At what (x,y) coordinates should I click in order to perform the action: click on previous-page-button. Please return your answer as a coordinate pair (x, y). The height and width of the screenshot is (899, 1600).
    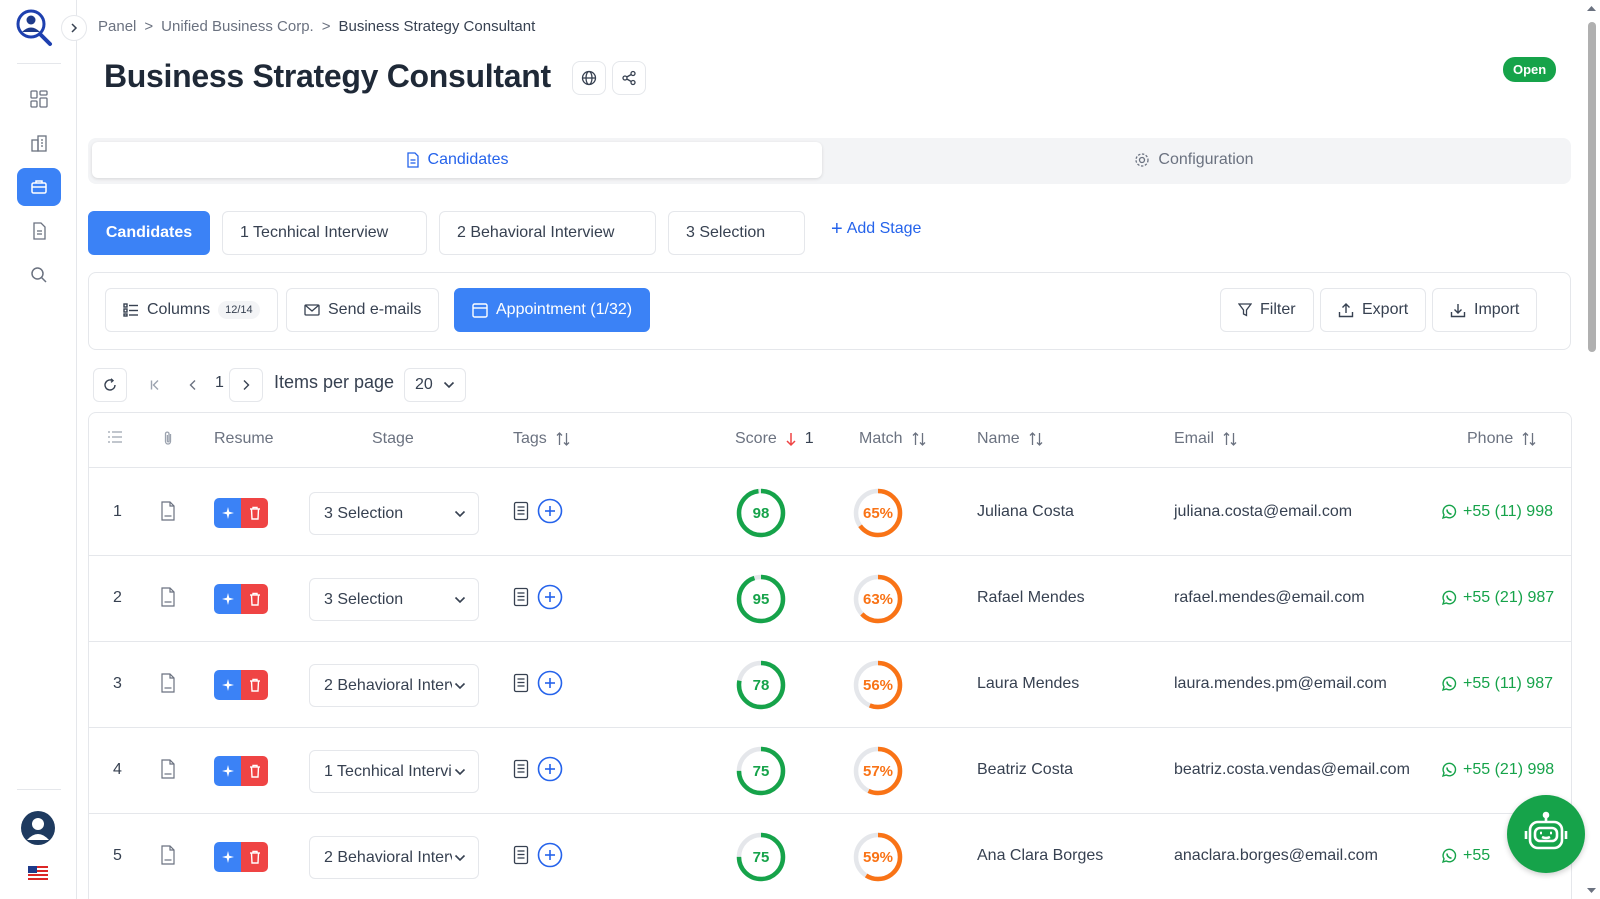
    Looking at the image, I should click on (193, 385).